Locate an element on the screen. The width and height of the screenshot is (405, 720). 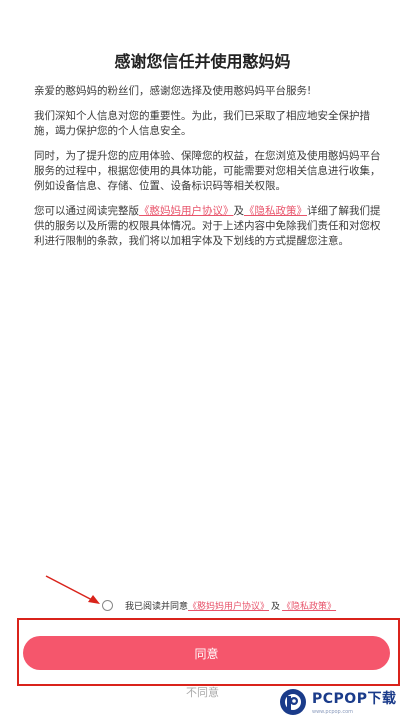
watermark-brand: PCPOP下载 is located at coordinates (354, 699).